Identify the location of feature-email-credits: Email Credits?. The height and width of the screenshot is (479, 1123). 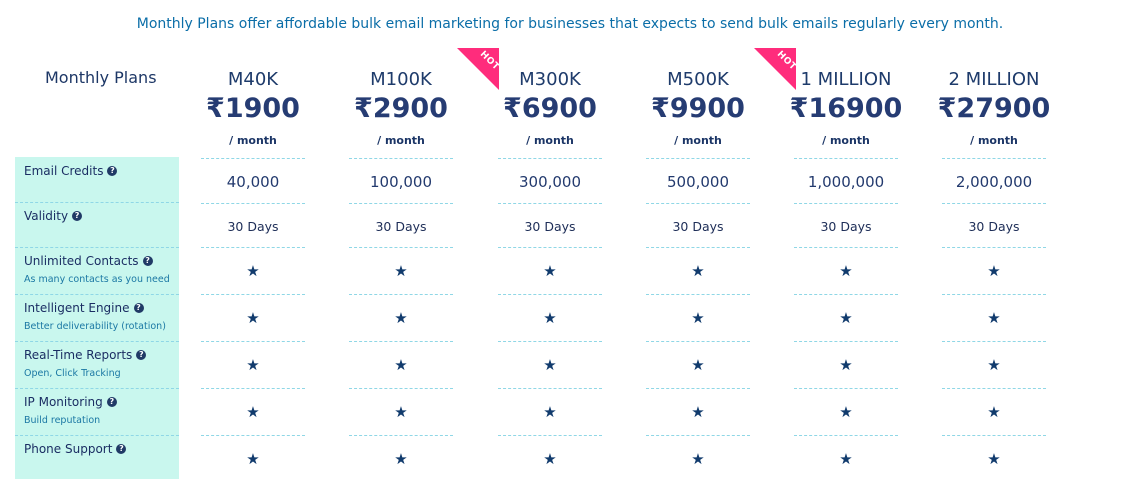
(104, 171).